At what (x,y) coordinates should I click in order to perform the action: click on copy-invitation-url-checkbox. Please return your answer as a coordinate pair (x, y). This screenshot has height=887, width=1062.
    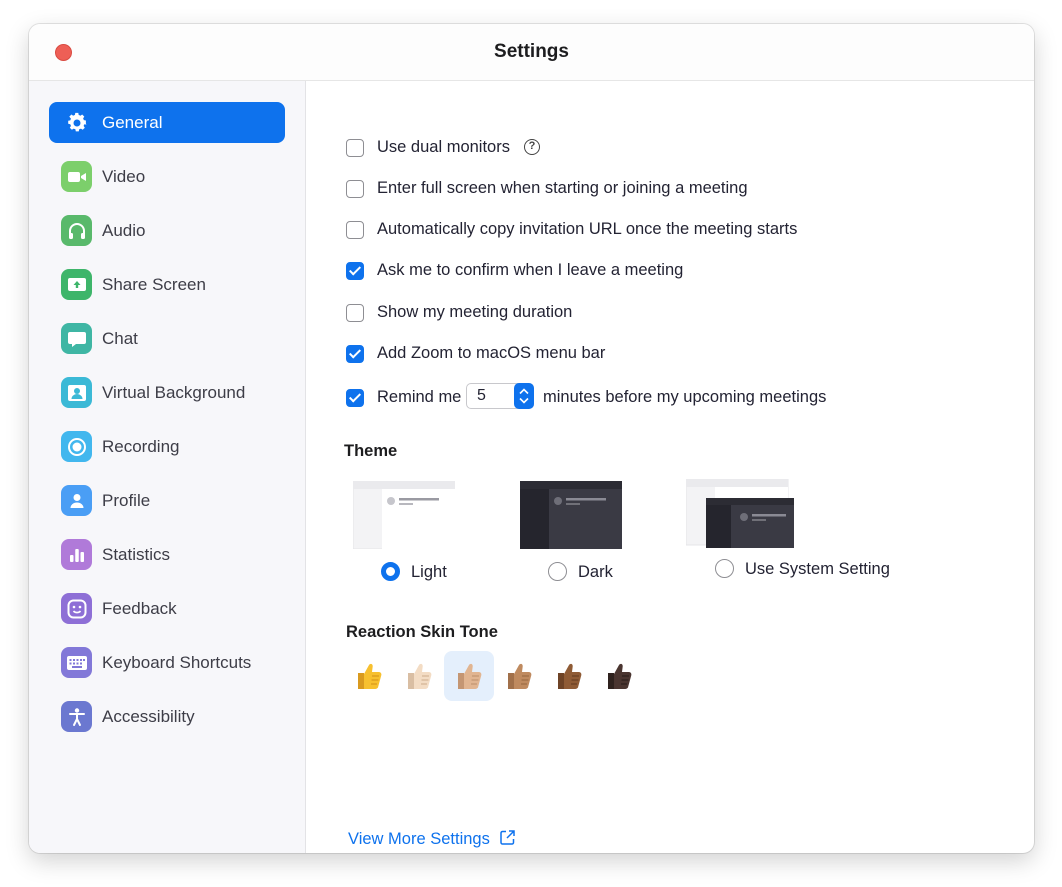
    Looking at the image, I should click on (355, 230).